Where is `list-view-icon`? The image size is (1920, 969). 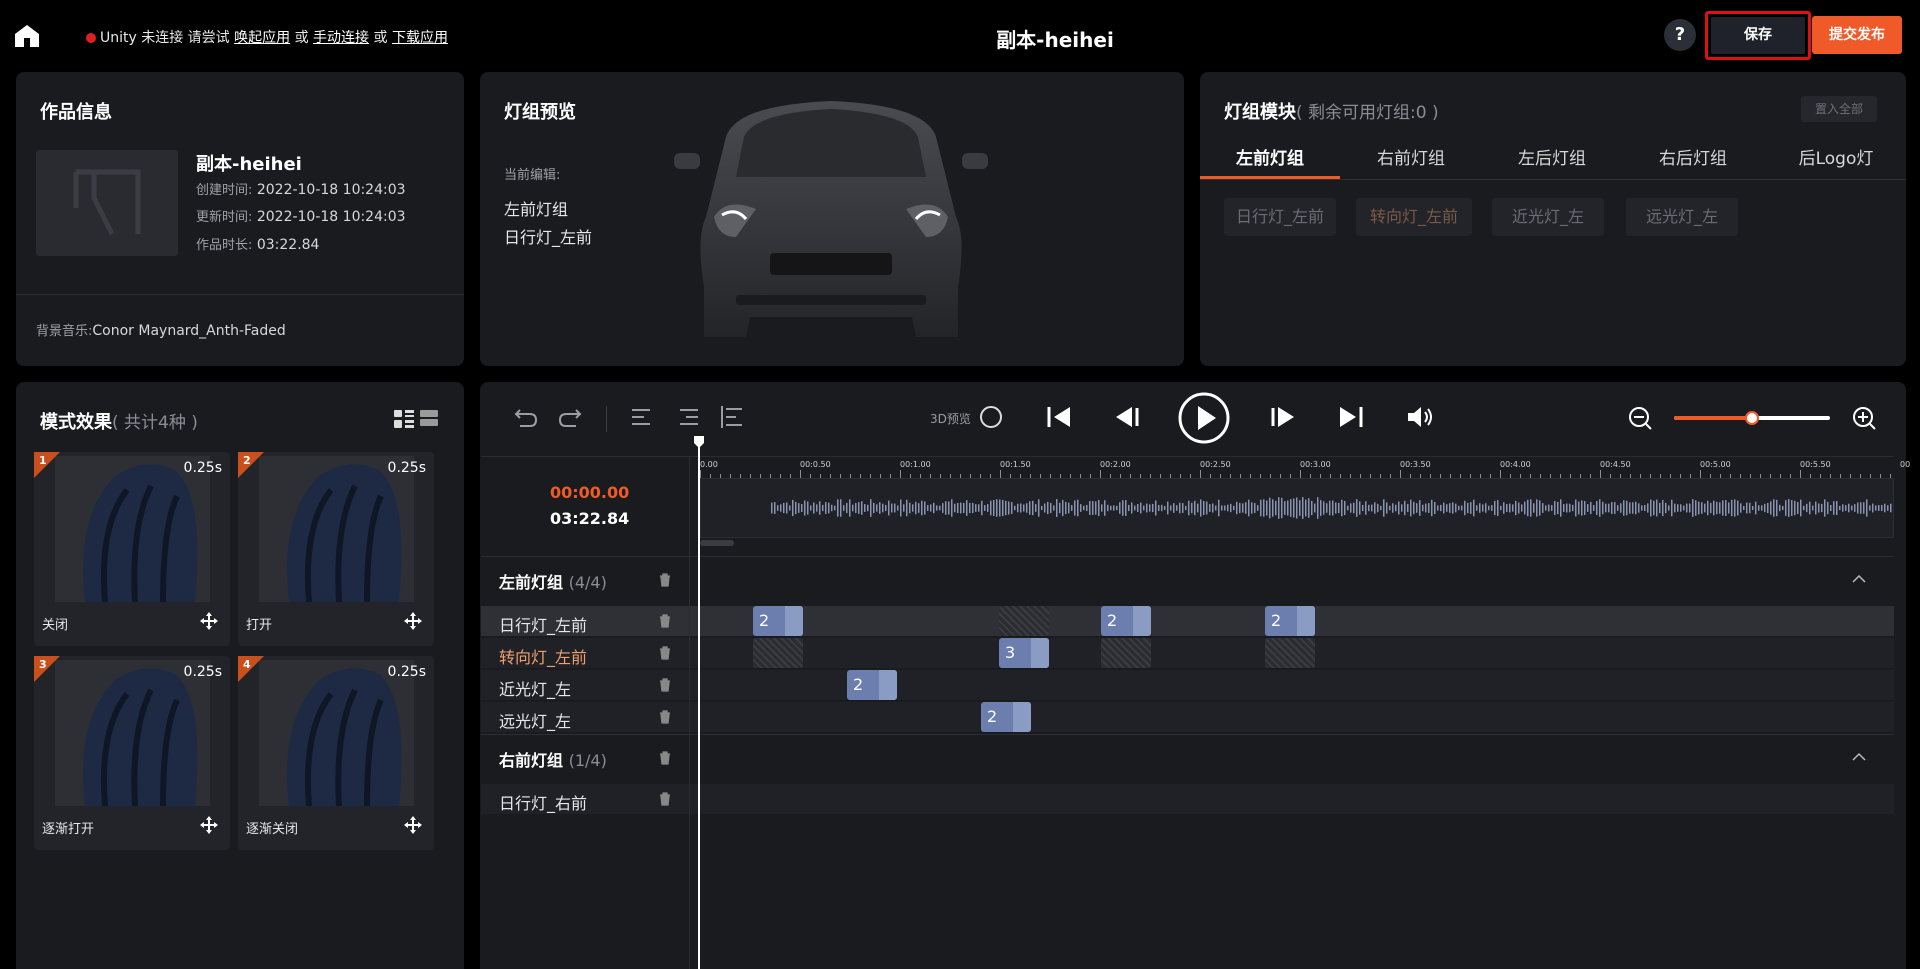 list-view-icon is located at coordinates (429, 418).